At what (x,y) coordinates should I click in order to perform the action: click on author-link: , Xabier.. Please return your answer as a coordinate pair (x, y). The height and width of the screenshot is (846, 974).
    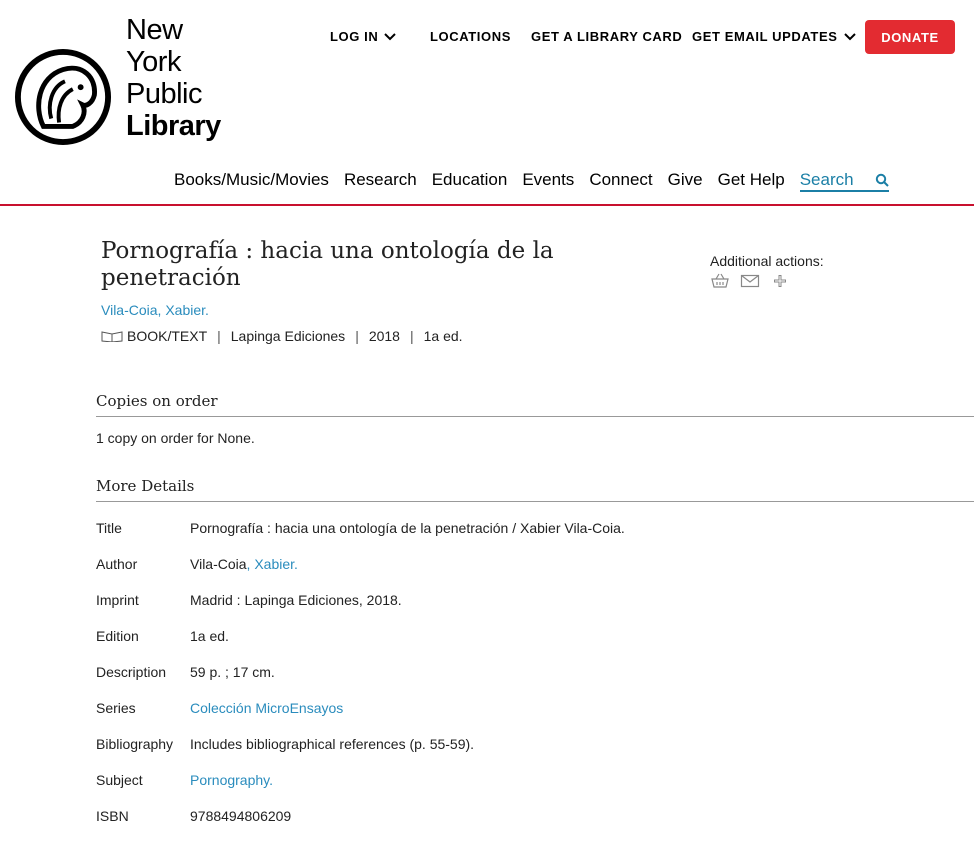
    Looking at the image, I should click on (272, 564).